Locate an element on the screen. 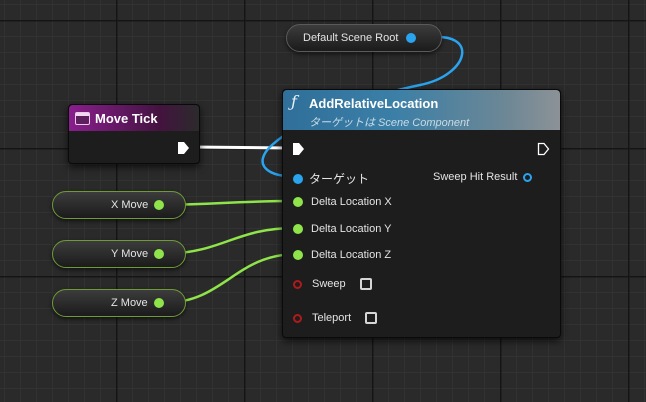  default-scene-root-node: Default Scene Root is located at coordinates (364, 38).